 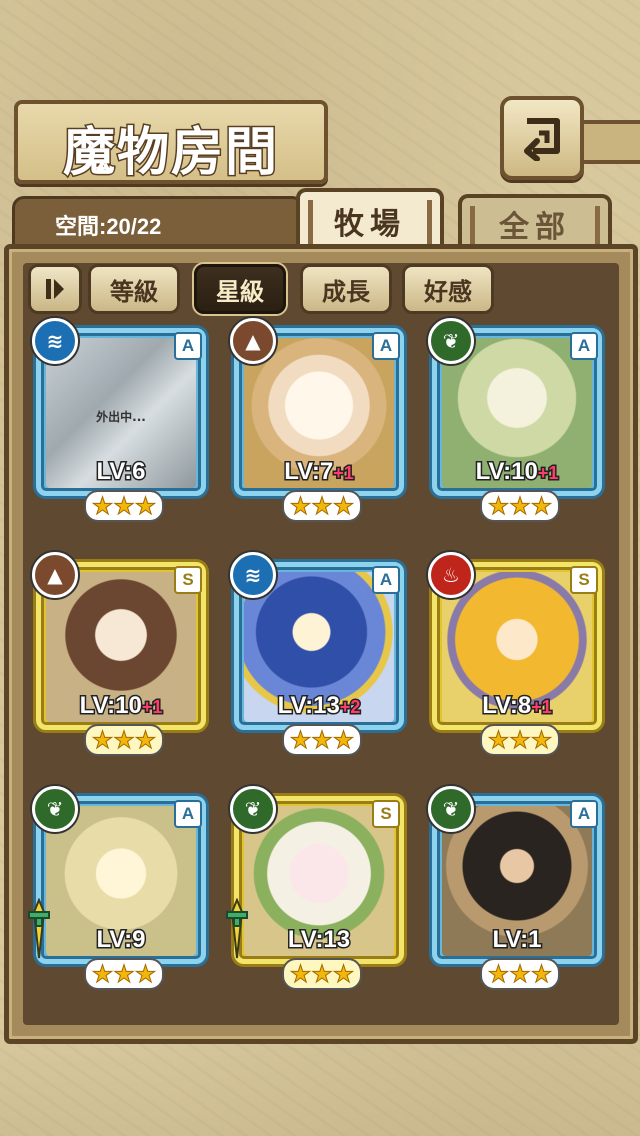 What do you see at coordinates (451, 575) in the screenshot?
I see `fire-element-icon: ♨` at bounding box center [451, 575].